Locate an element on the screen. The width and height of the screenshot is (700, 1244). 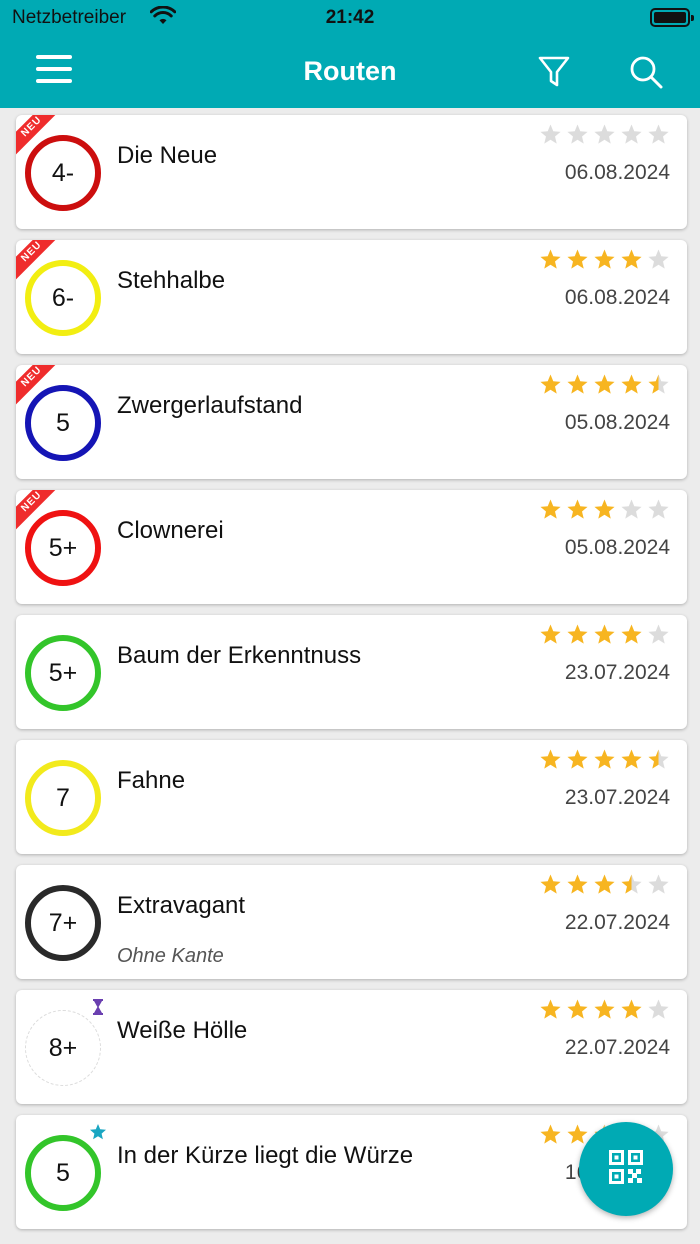
page-title: Routen is located at coordinates (350, 71).